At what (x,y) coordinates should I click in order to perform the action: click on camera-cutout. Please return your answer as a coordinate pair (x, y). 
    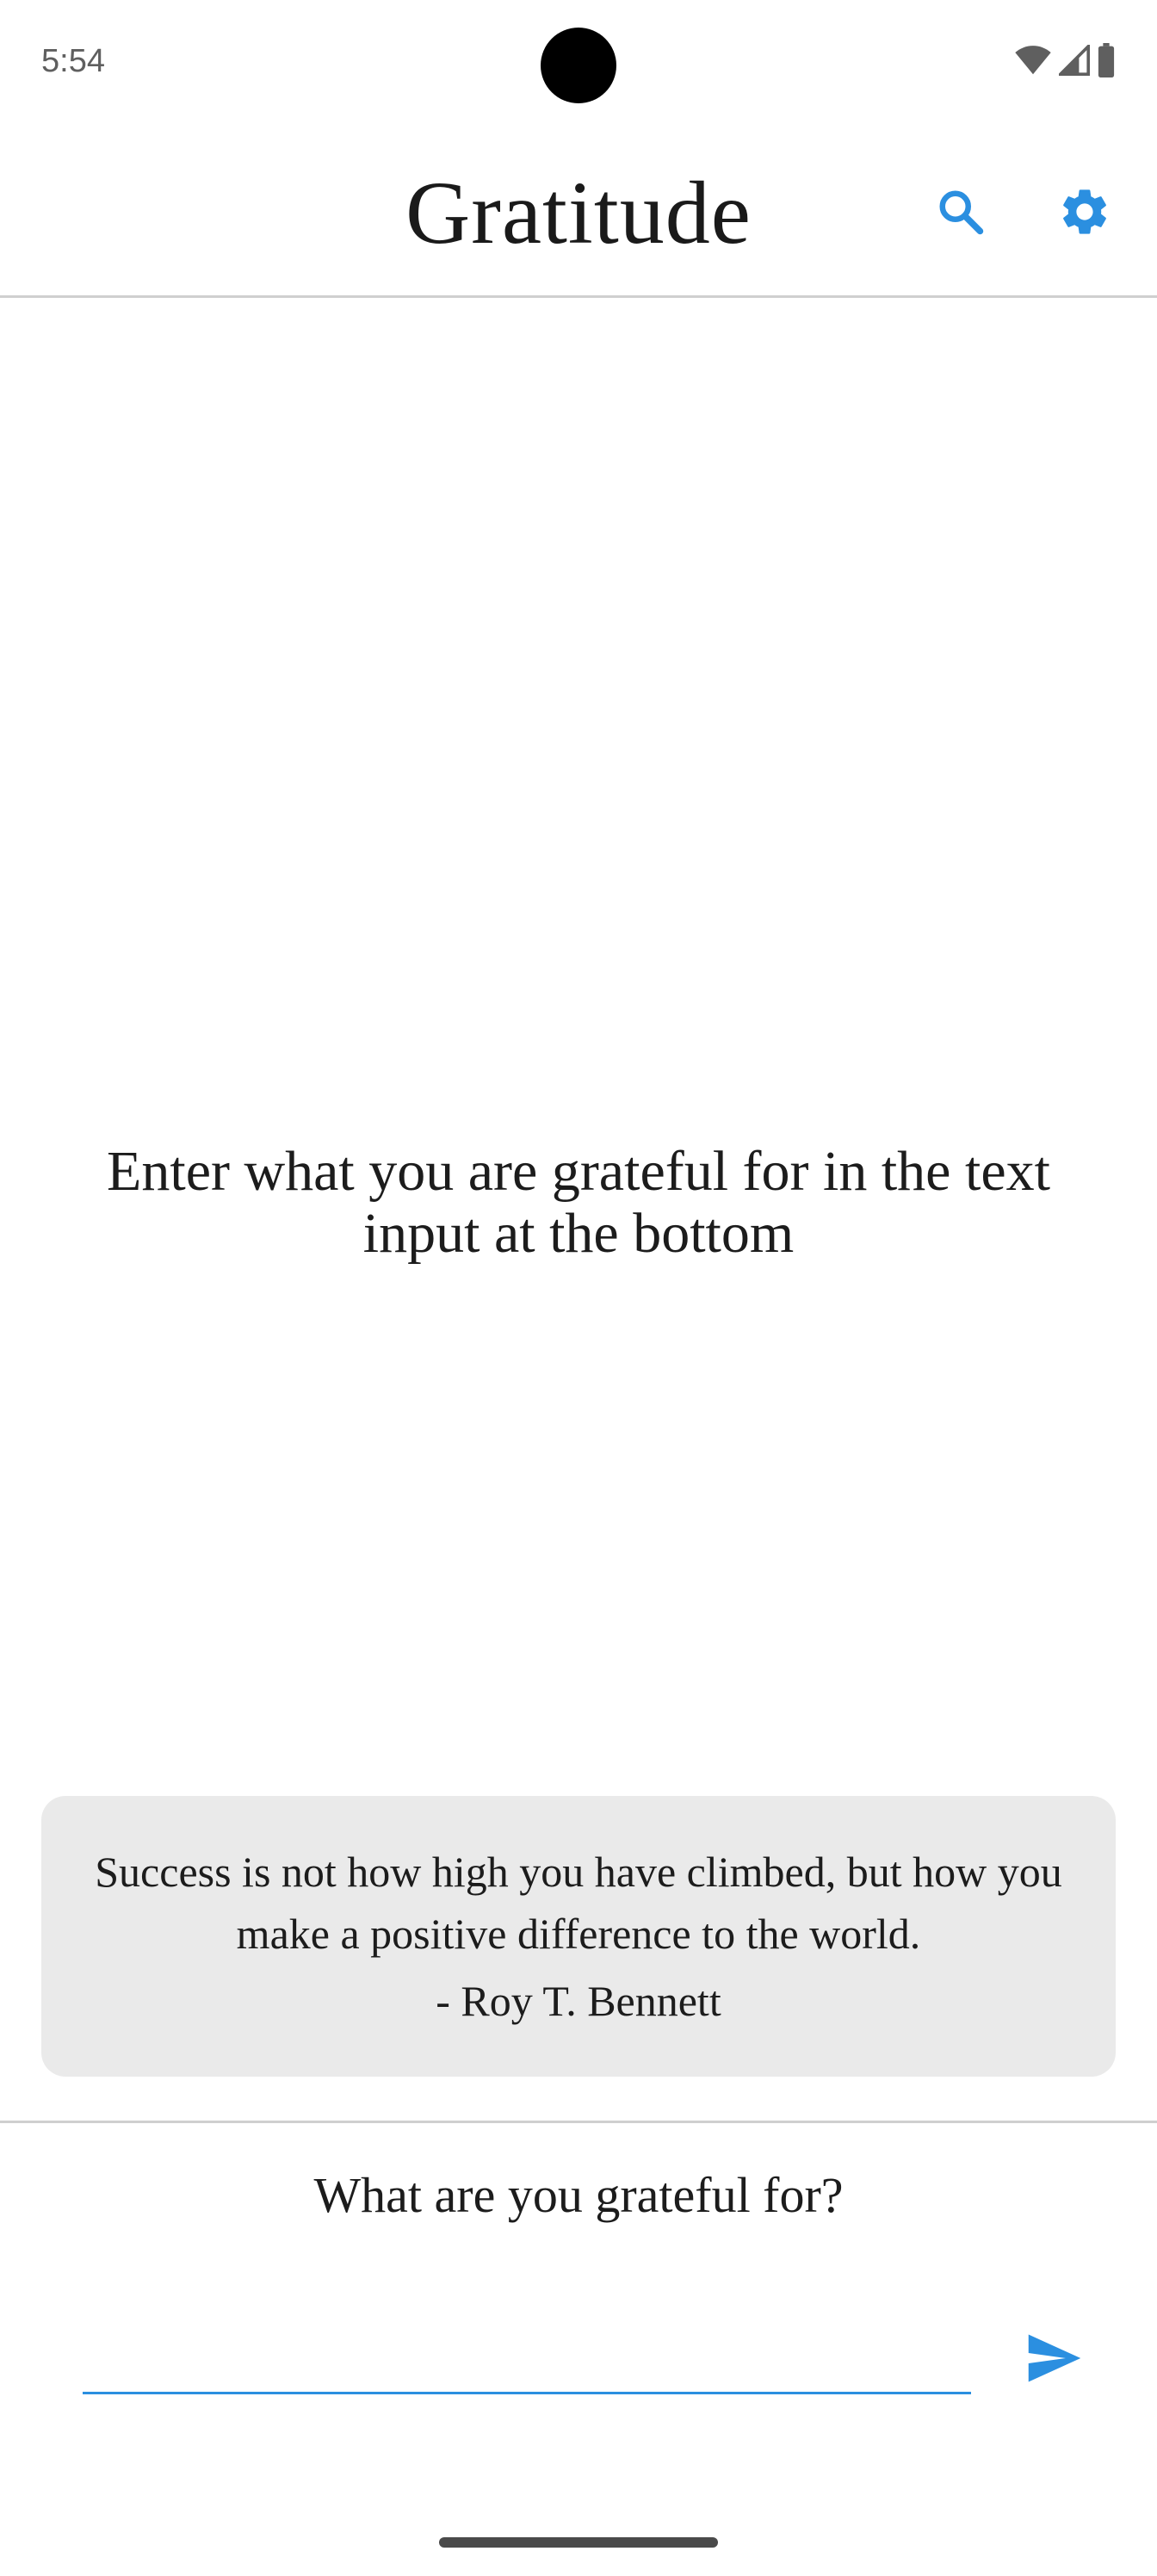
    Looking at the image, I should click on (579, 65).